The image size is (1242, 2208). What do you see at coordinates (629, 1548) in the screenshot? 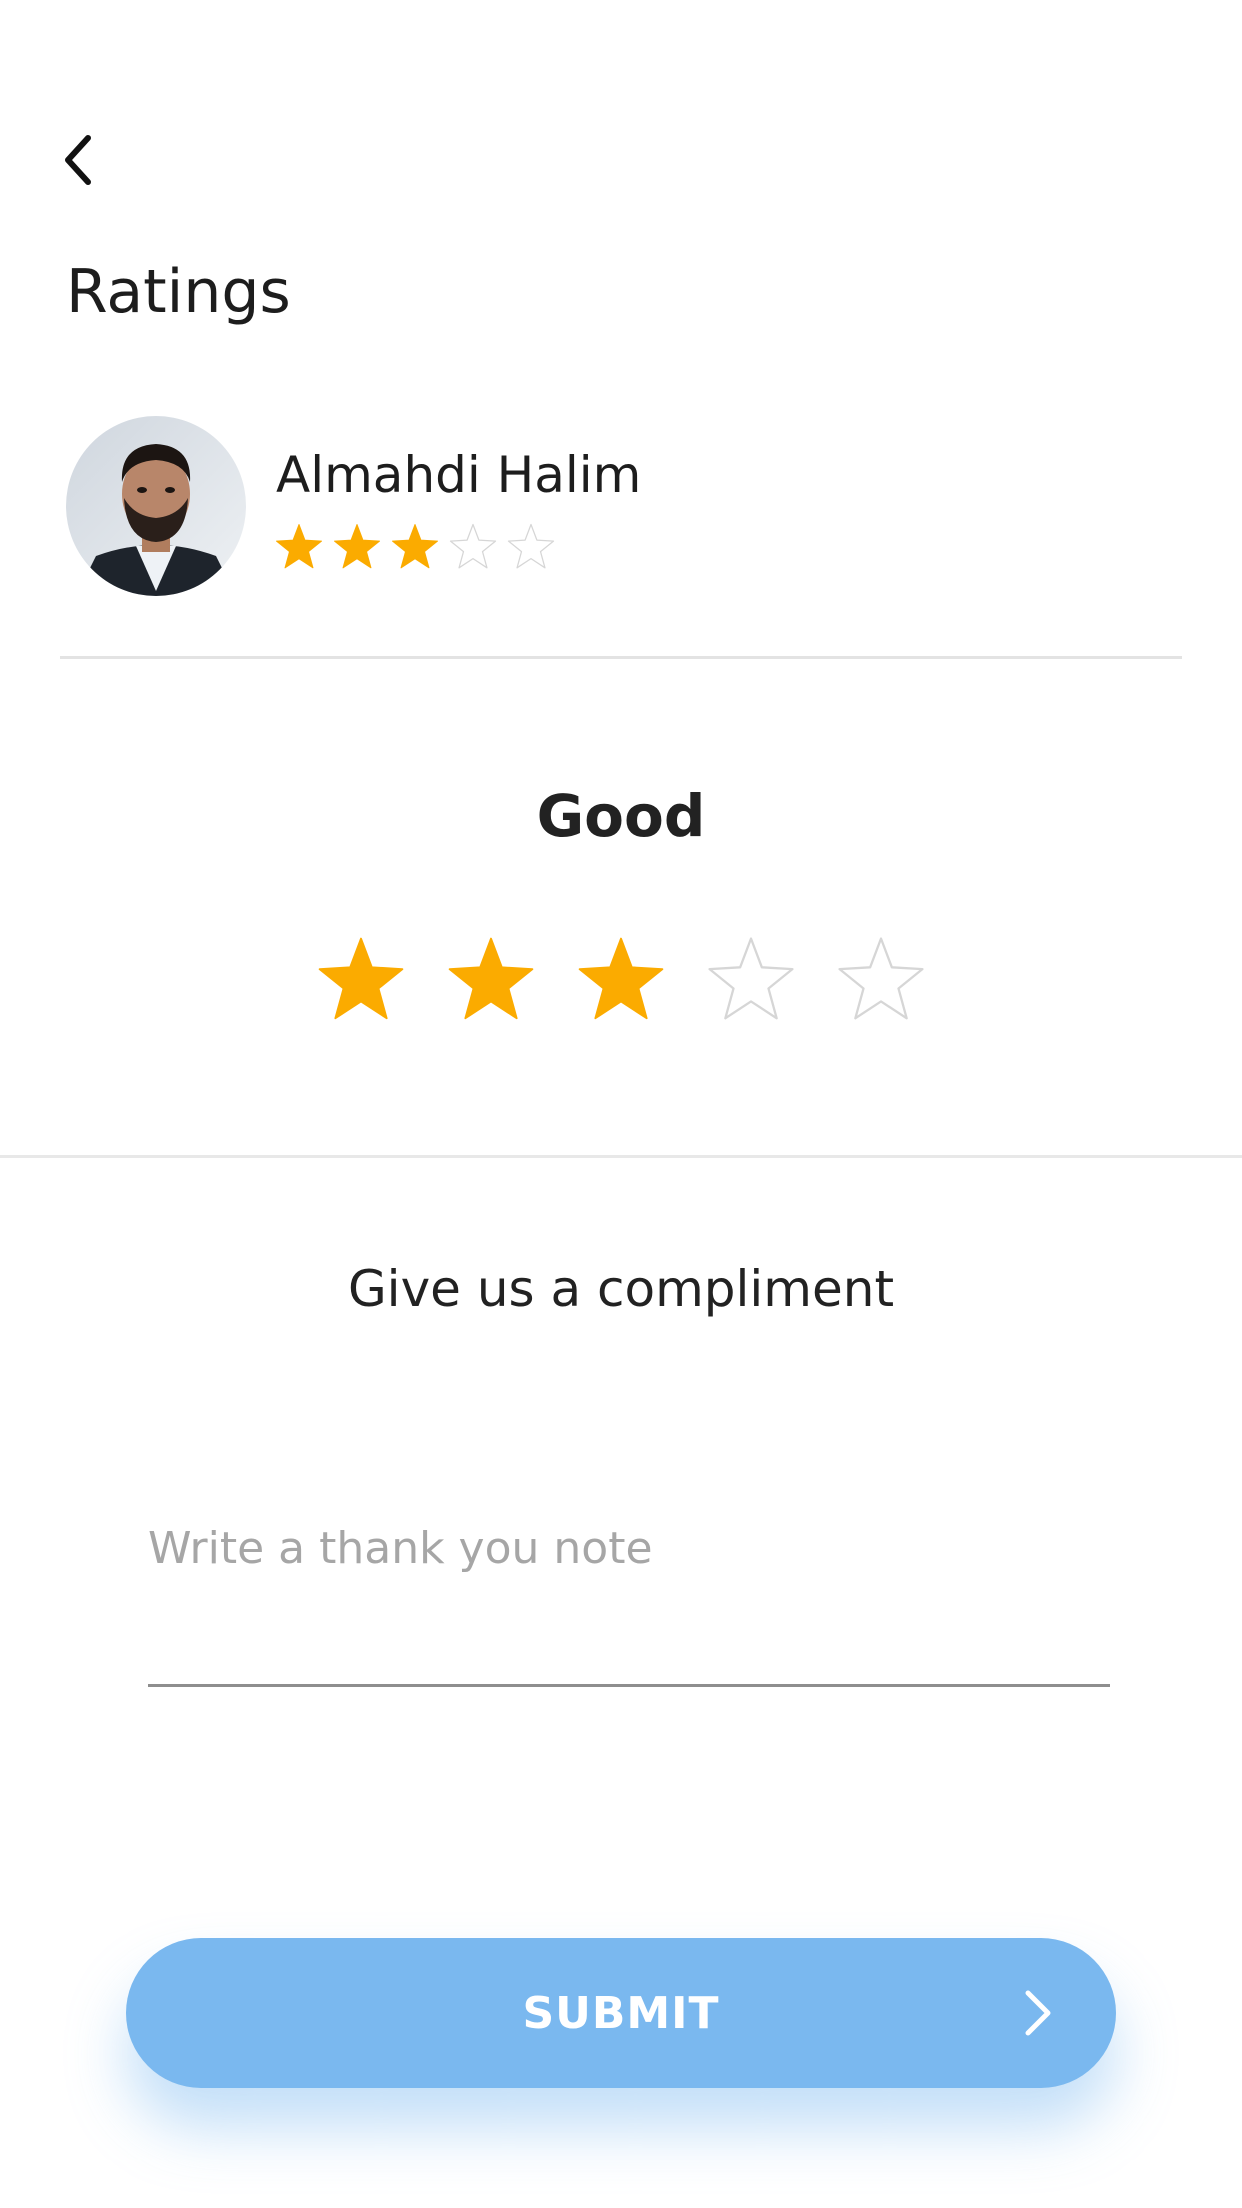
I see `thank-you-note-input` at bounding box center [629, 1548].